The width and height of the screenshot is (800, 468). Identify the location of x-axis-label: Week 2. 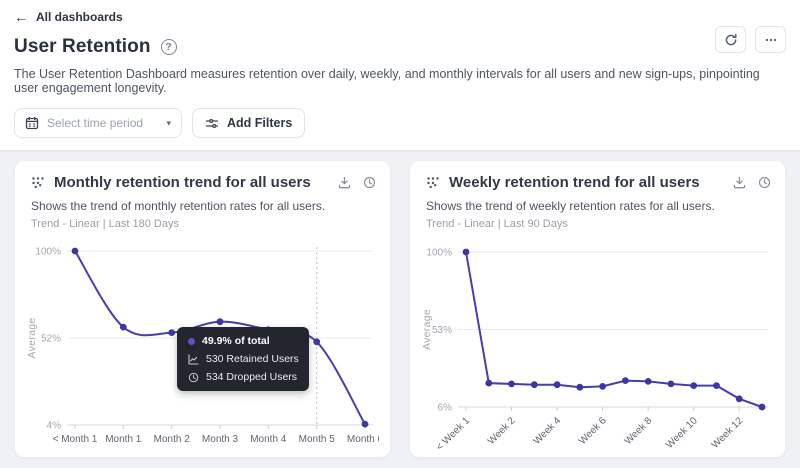
(502, 431).